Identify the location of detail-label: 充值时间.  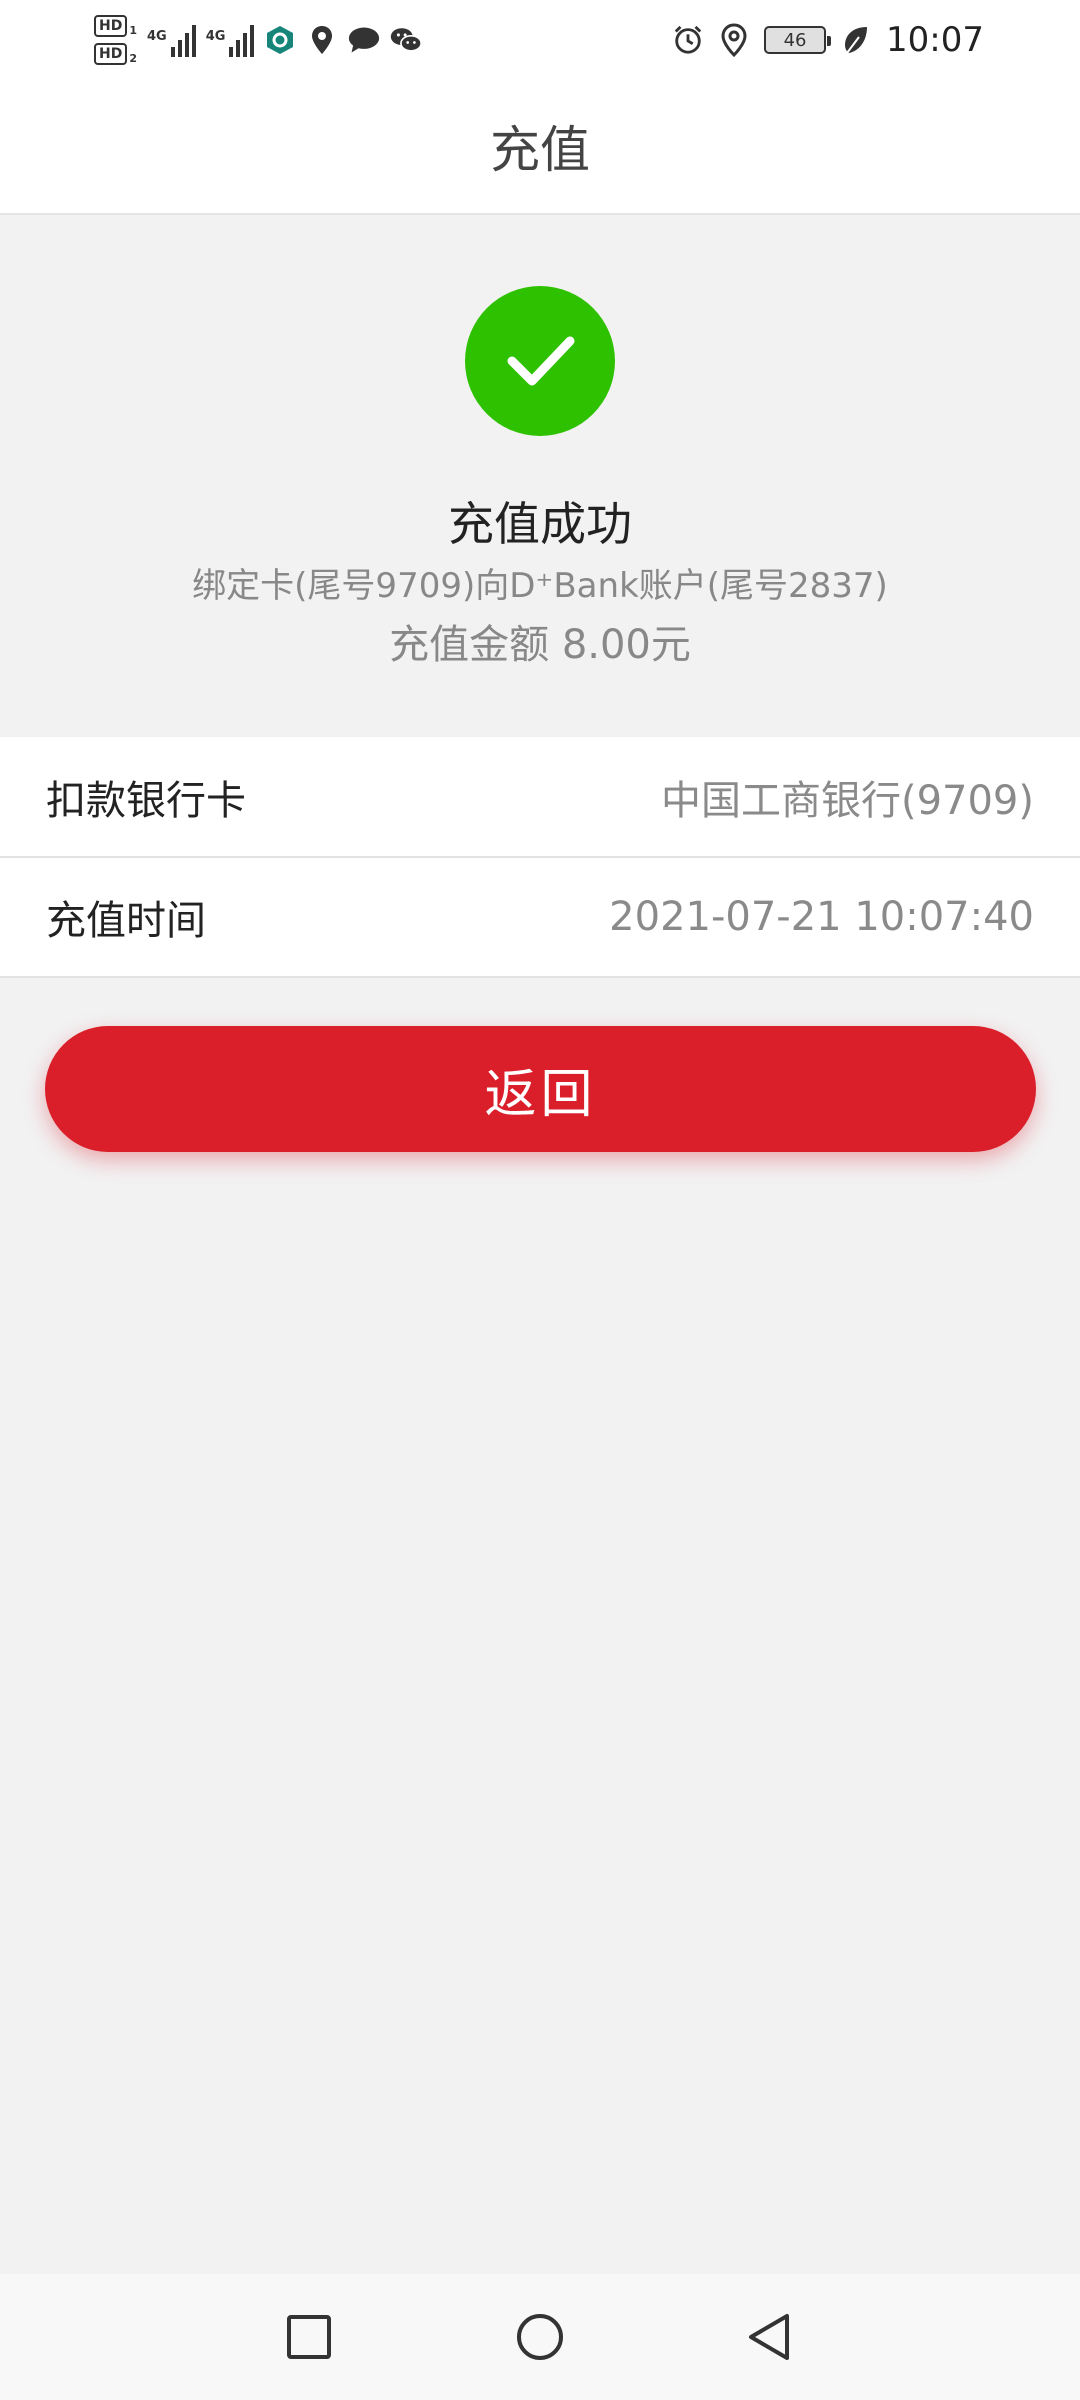
(126, 921).